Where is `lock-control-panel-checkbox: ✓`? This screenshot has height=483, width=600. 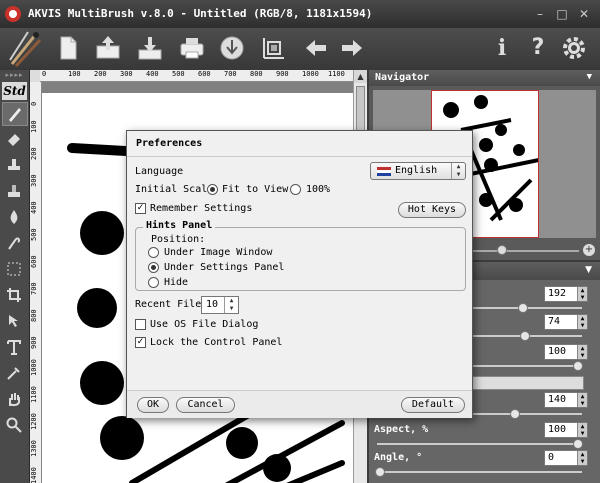
lock-control-panel-checkbox: ✓ is located at coordinates (140, 342).